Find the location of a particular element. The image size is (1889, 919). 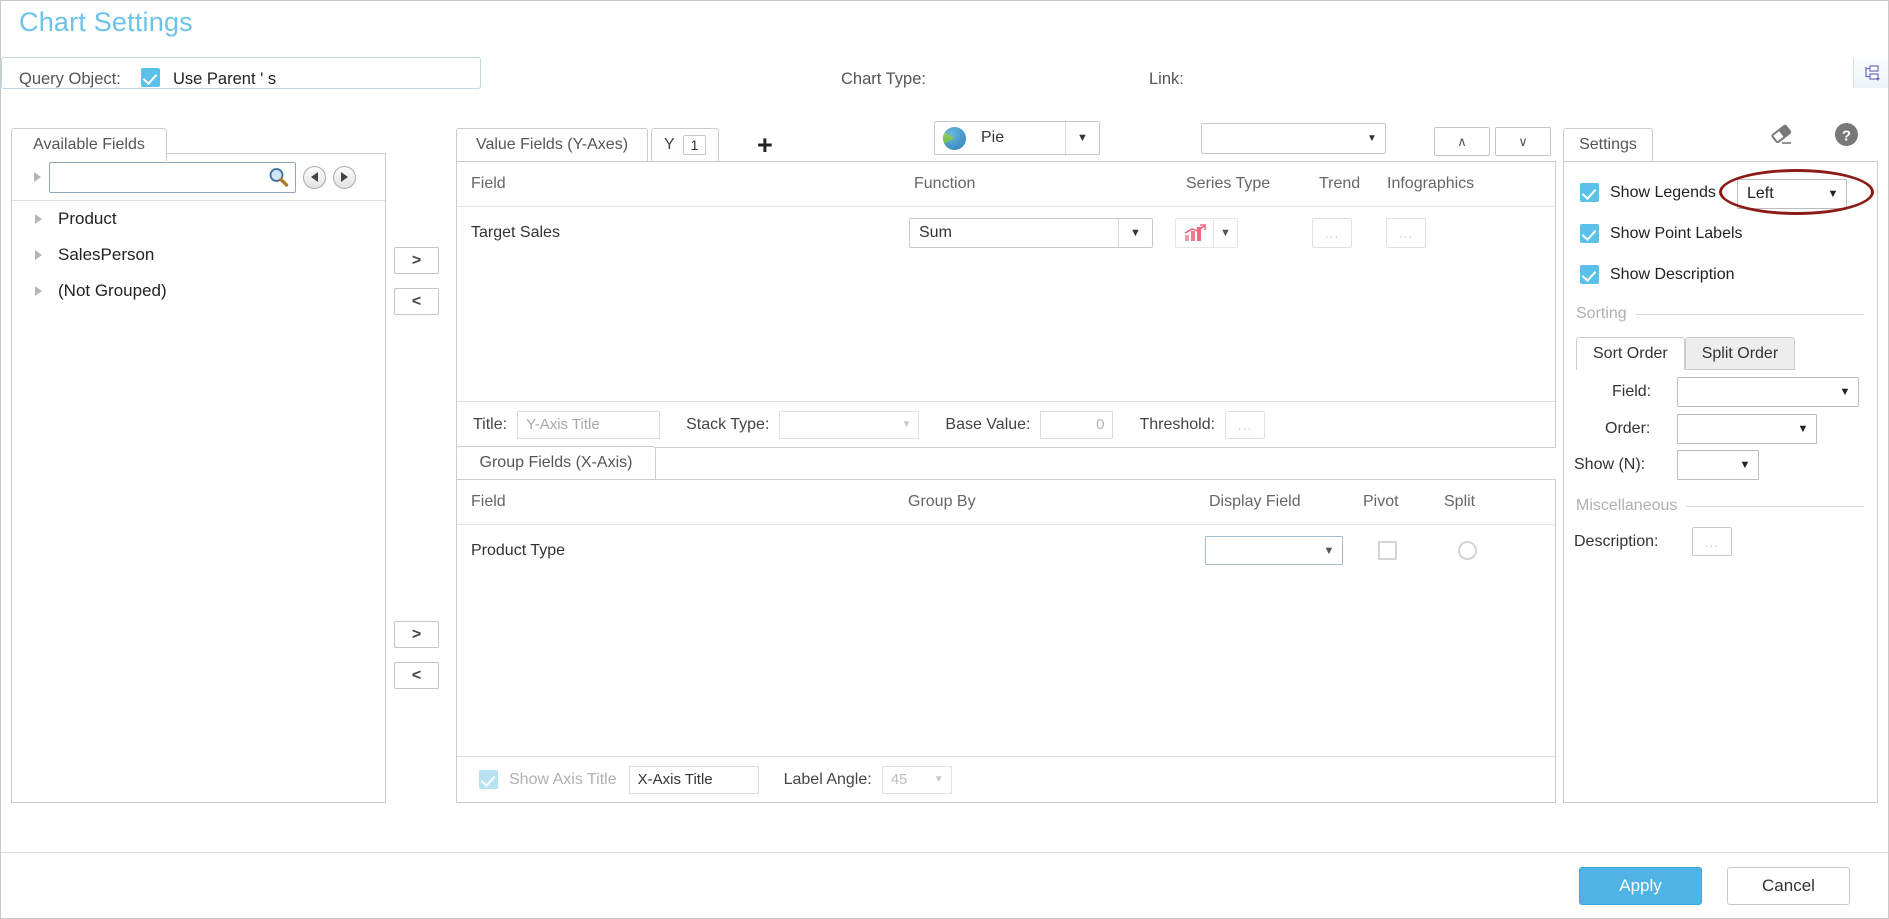

remove-value-field-label: < is located at coordinates (416, 301).